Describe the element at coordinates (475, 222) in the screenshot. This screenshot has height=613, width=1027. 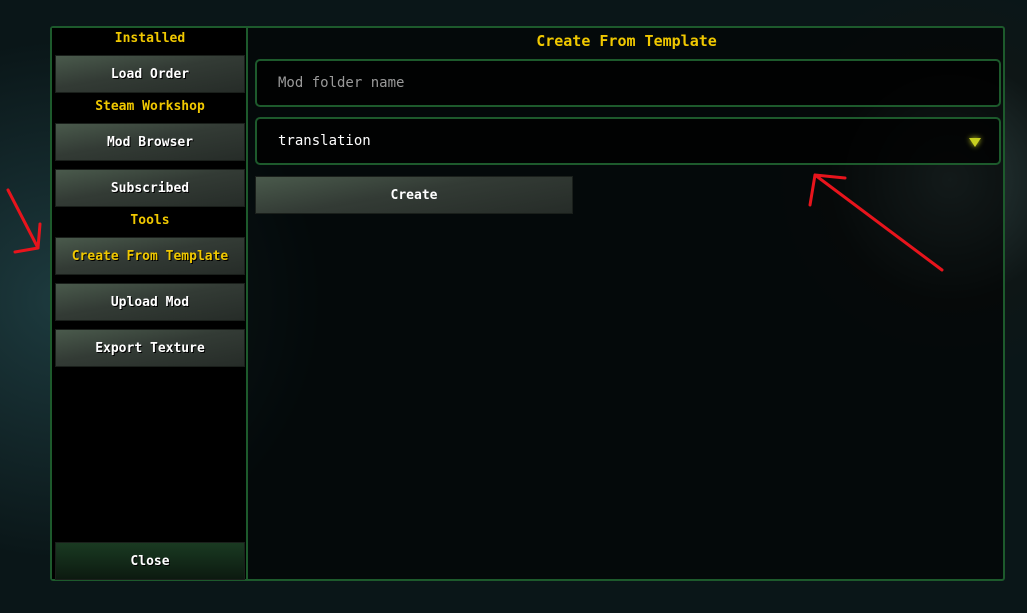
I see `annotation-arrows` at that location.